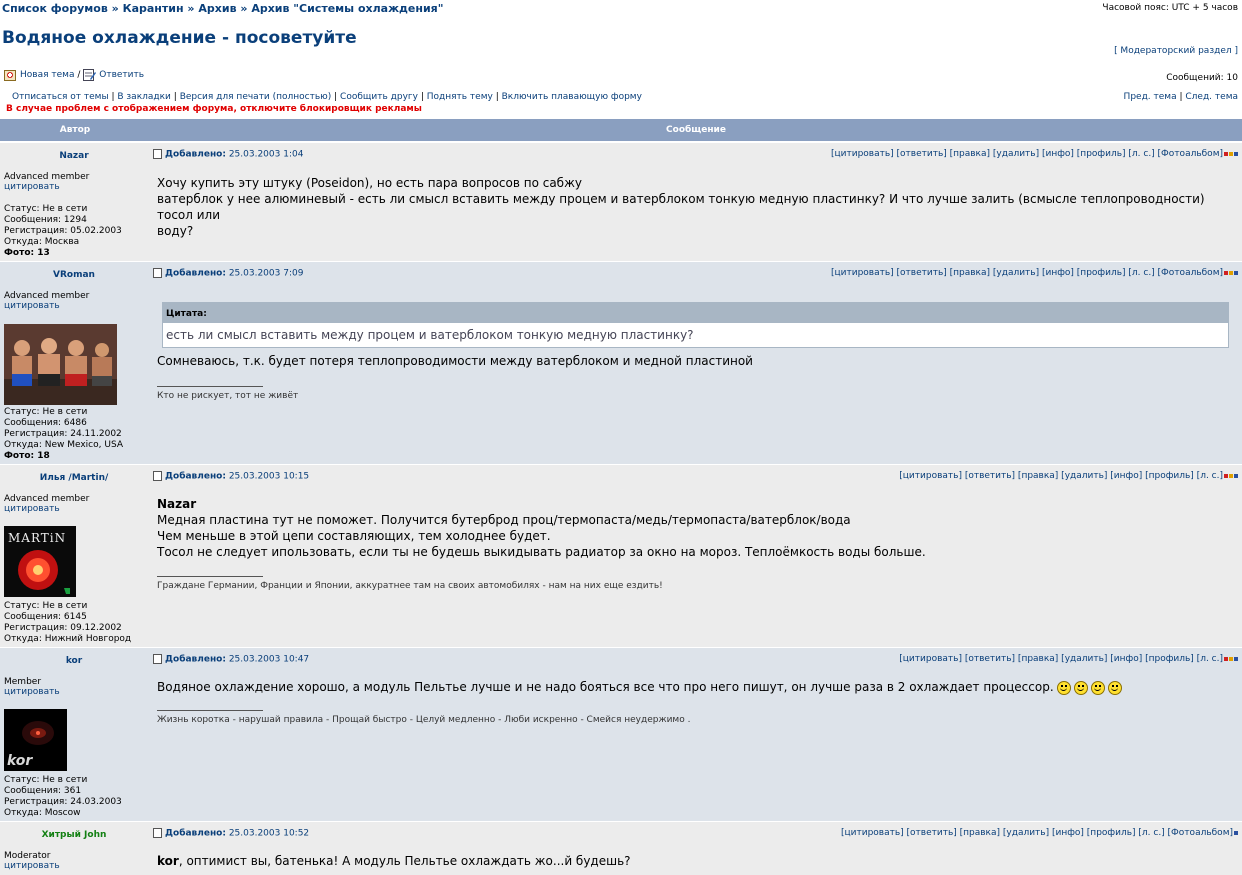 The image size is (1242, 875). Describe the element at coordinates (63, 231) in the screenshot. I see `user-registration: Регистрация: 05.02.2003` at that location.